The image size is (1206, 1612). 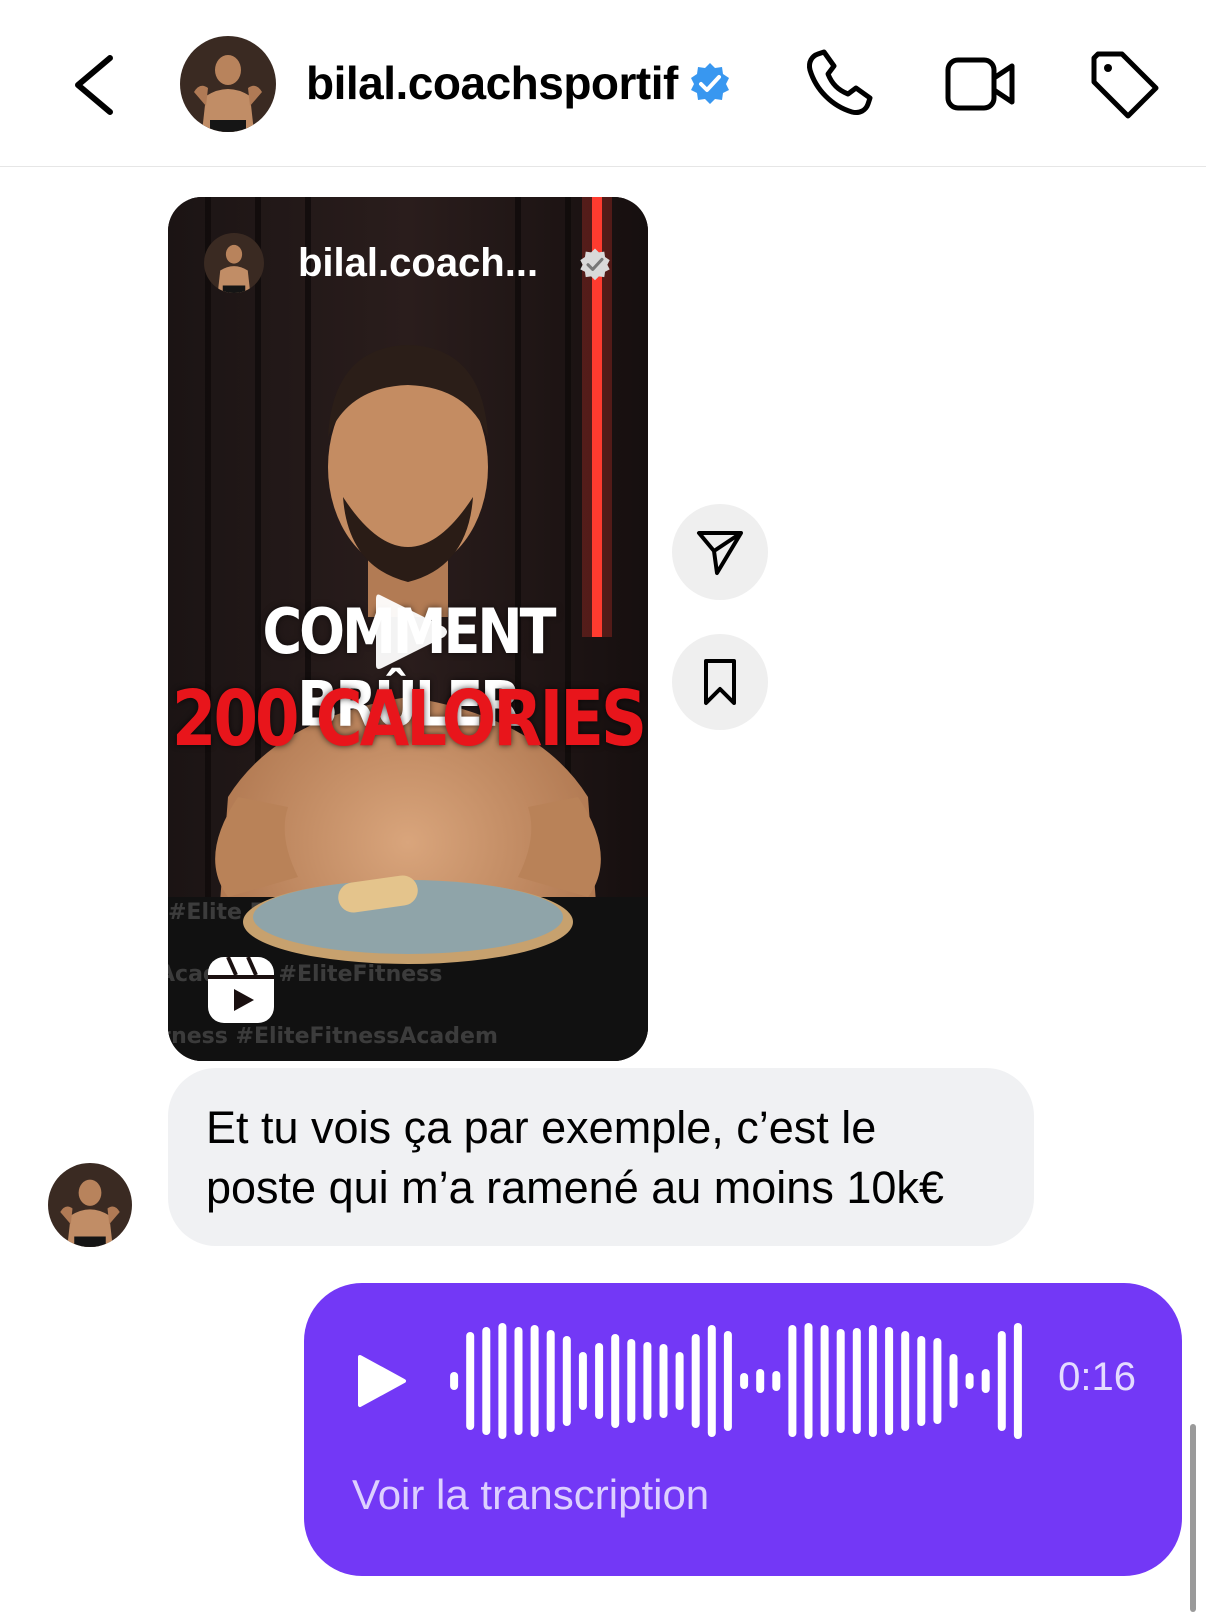 What do you see at coordinates (409, 720) in the screenshot?
I see `reel-caption-line2: 200 CALORIES` at bounding box center [409, 720].